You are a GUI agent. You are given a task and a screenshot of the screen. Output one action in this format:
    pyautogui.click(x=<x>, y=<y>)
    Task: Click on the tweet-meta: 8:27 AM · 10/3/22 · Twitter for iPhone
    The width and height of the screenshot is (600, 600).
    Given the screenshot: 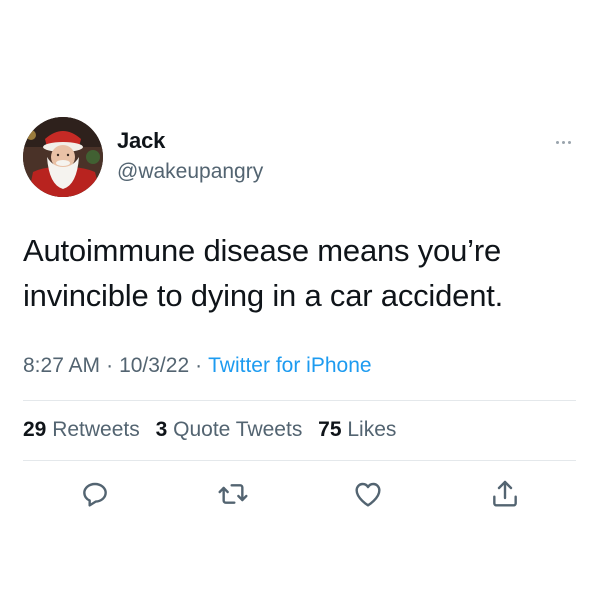 What is the action you would take?
    pyautogui.click(x=197, y=366)
    